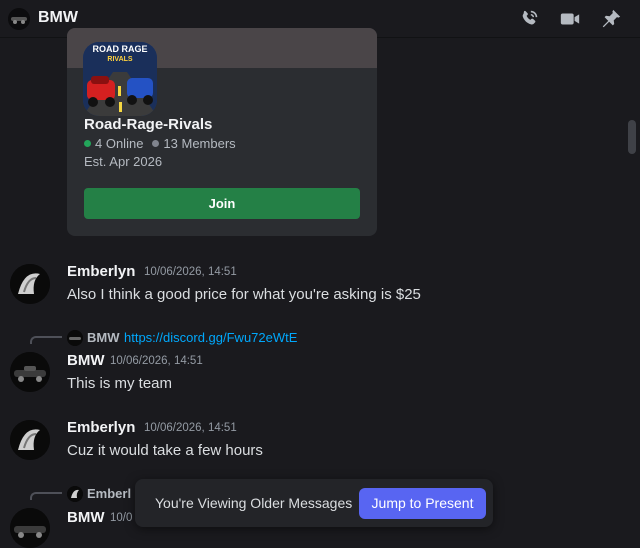 This screenshot has height=548, width=640. Describe the element at coordinates (119, 143) in the screenshot. I see `online-count: 4 Online` at that location.